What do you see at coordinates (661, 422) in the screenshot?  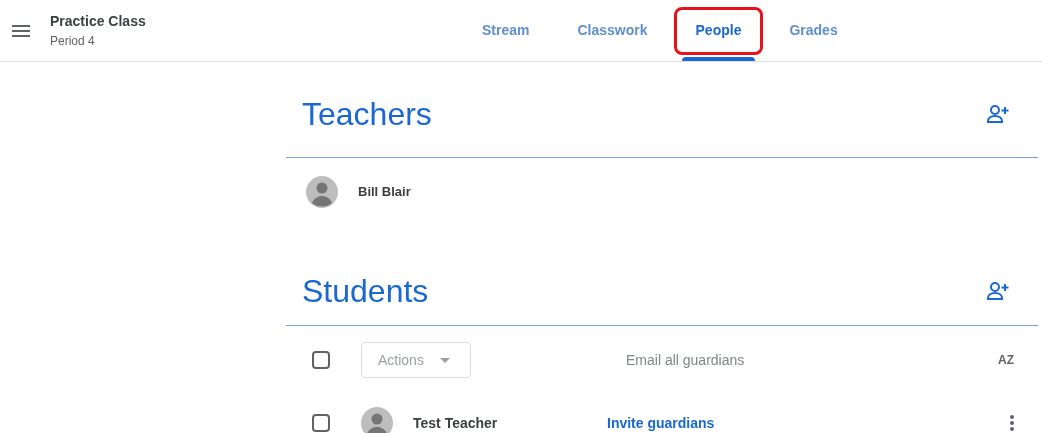 I see `invite-guardians-link: Invite guardians` at bounding box center [661, 422].